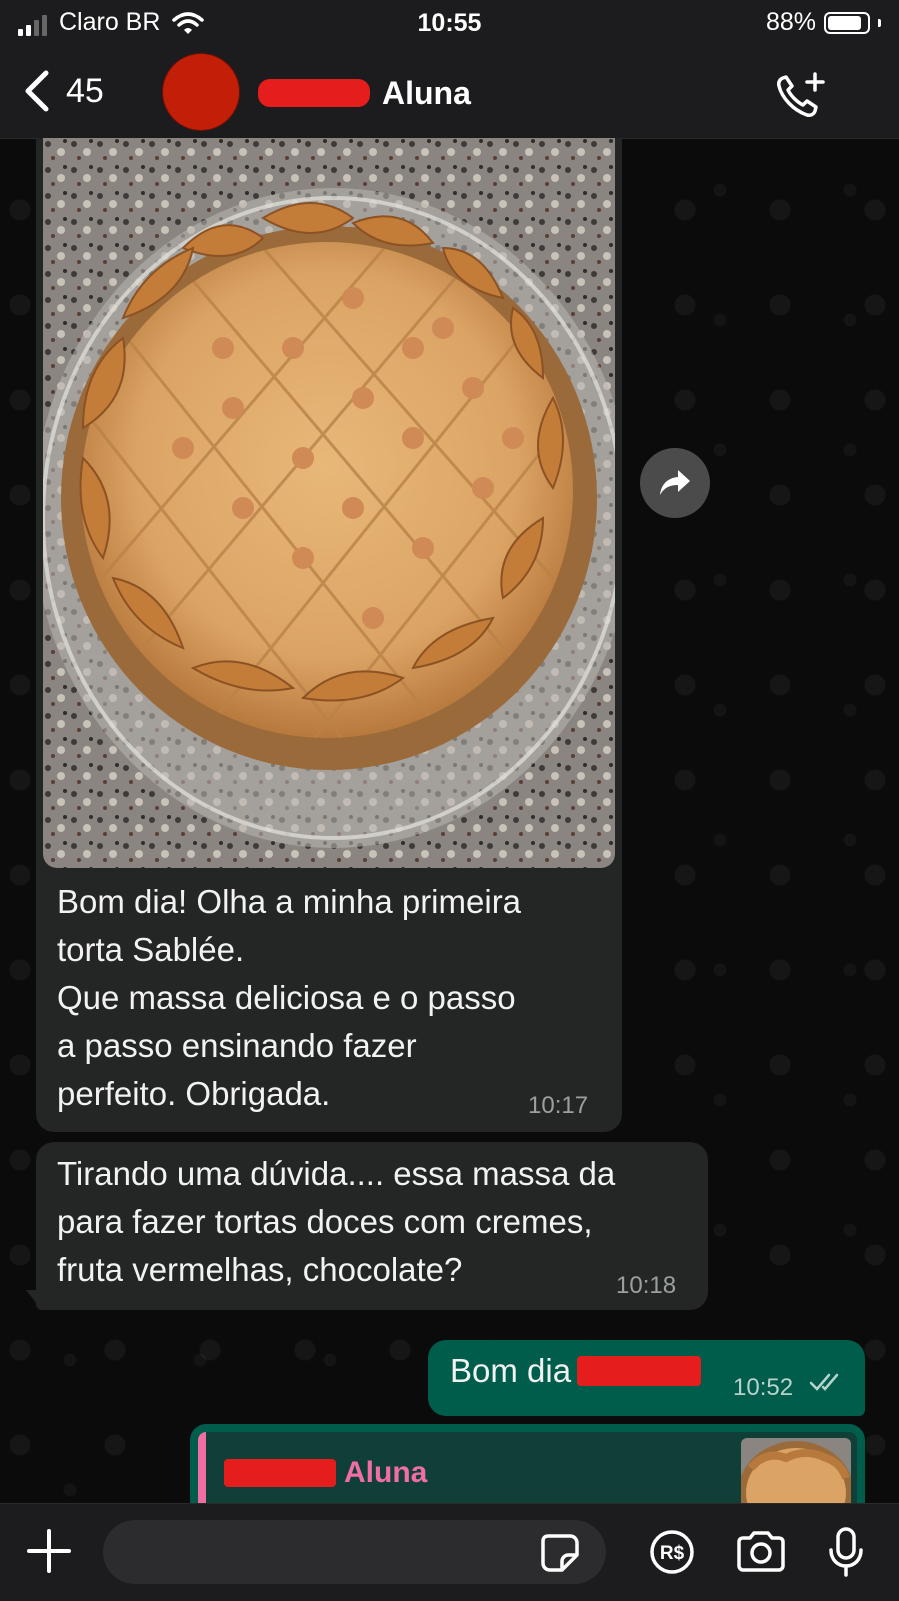 The width and height of the screenshot is (899, 1601). Describe the element at coordinates (354, 1552) in the screenshot. I see `message-input` at that location.